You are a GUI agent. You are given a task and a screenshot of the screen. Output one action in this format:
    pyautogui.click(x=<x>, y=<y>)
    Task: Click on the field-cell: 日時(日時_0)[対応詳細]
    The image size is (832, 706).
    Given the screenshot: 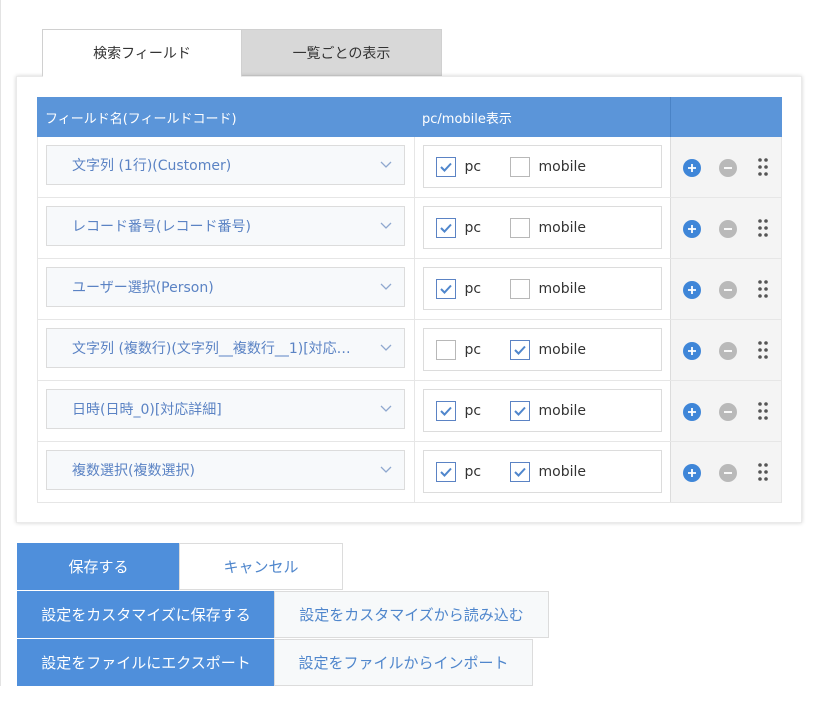 What is the action you would take?
    pyautogui.click(x=226, y=411)
    